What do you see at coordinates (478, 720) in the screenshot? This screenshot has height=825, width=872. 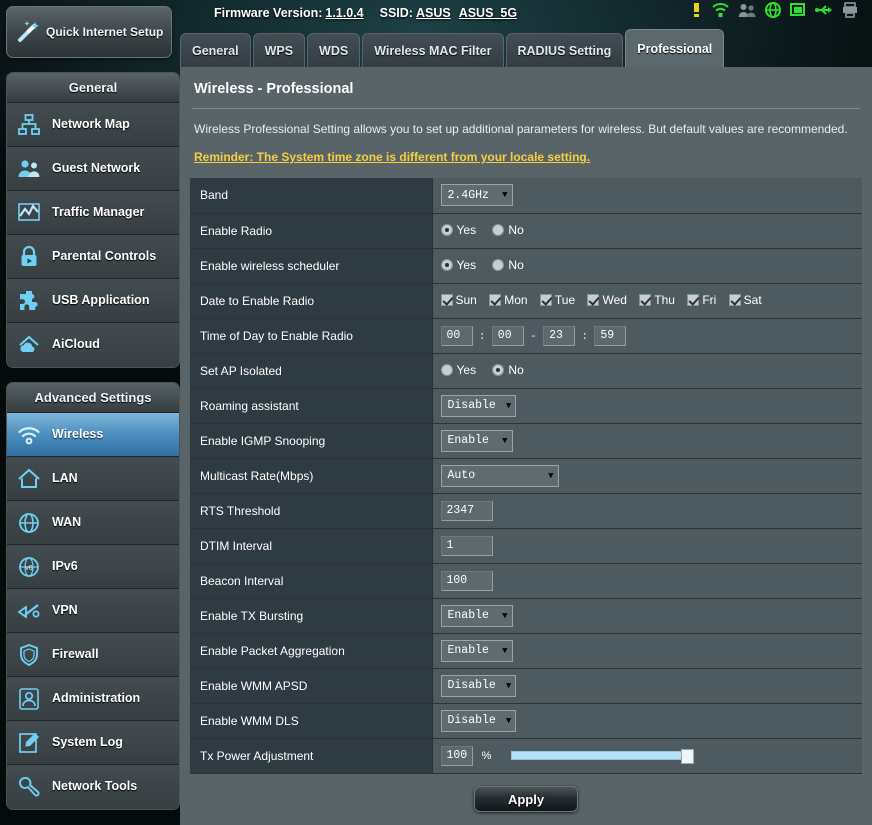 I see `wmm-dls-select: Disable ▼` at bounding box center [478, 720].